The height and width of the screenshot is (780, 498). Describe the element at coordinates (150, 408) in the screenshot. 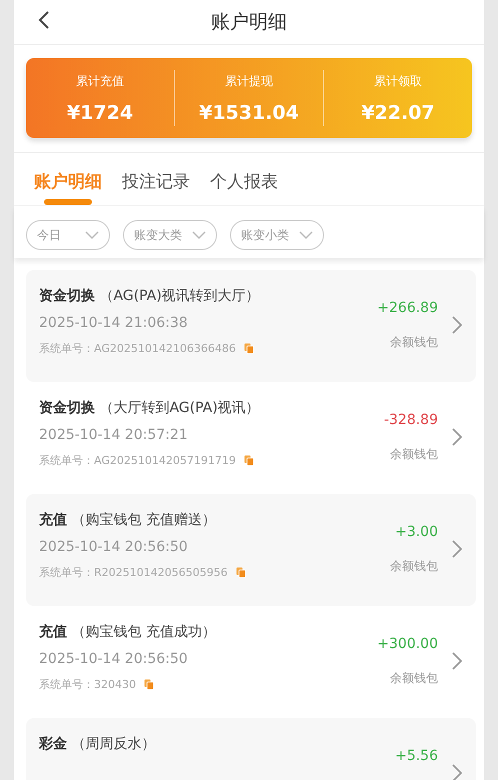

I see `record-title: 资金切换 （大厅转到AG(PA)视讯）` at that location.